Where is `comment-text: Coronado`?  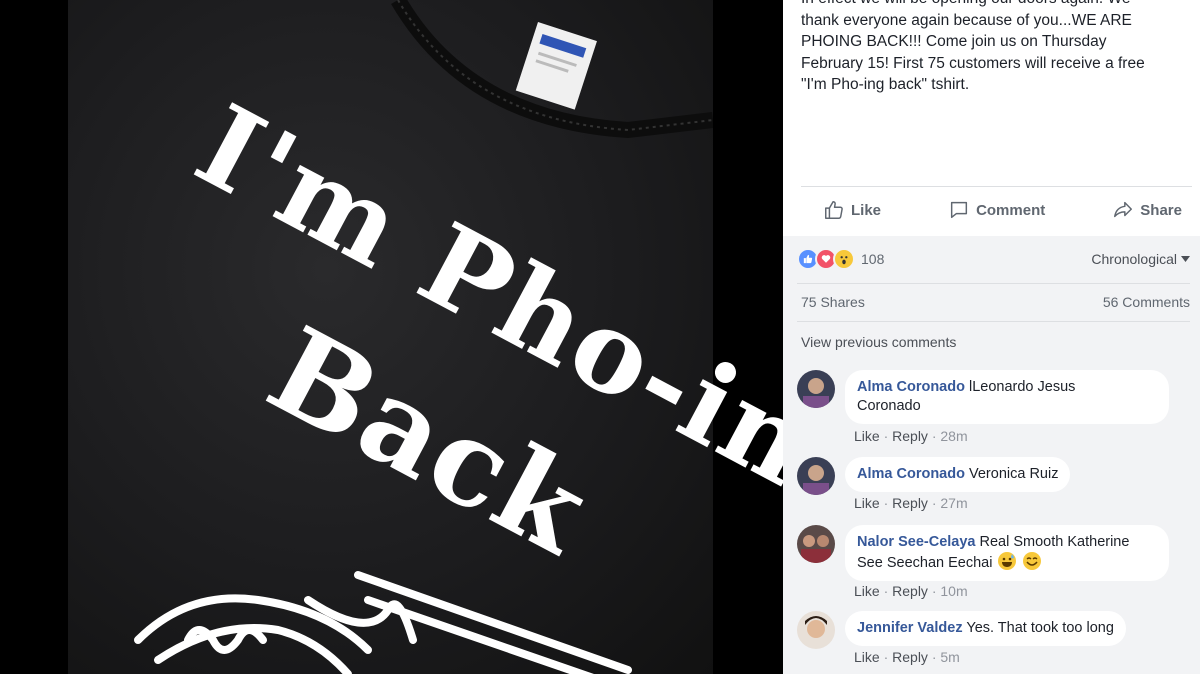
comment-text: Coronado is located at coordinates (889, 406).